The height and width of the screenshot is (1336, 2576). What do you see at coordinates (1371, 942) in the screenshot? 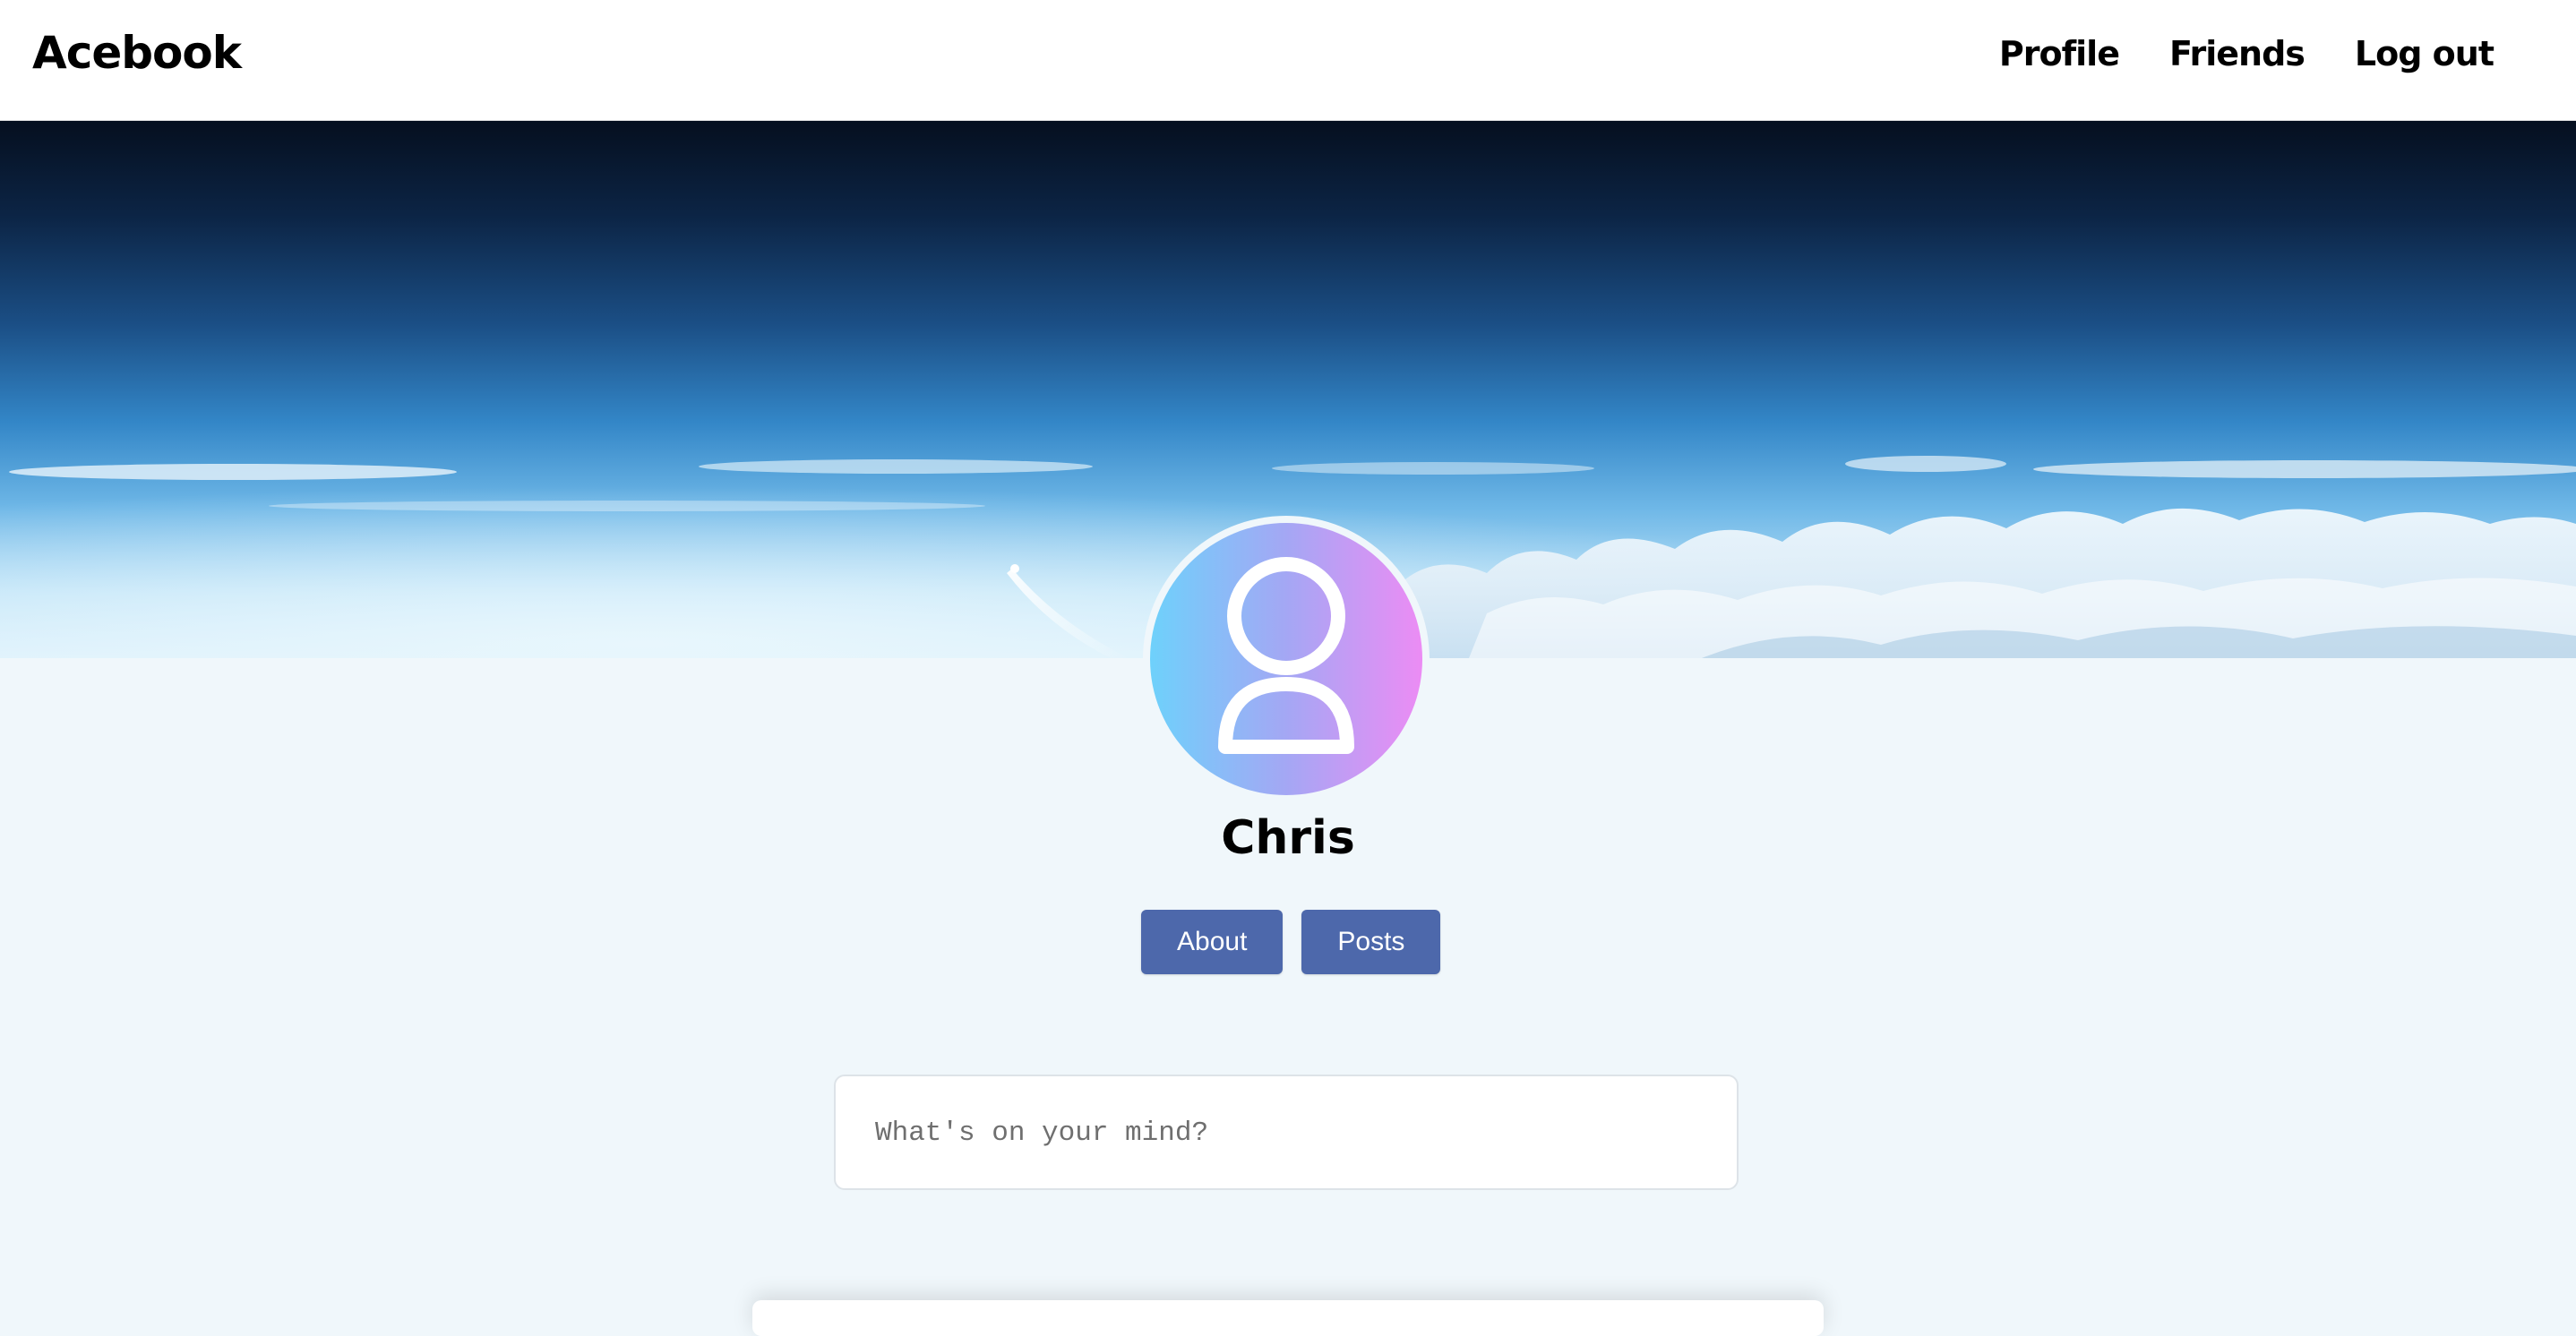
I see `posts-button: Posts` at bounding box center [1371, 942].